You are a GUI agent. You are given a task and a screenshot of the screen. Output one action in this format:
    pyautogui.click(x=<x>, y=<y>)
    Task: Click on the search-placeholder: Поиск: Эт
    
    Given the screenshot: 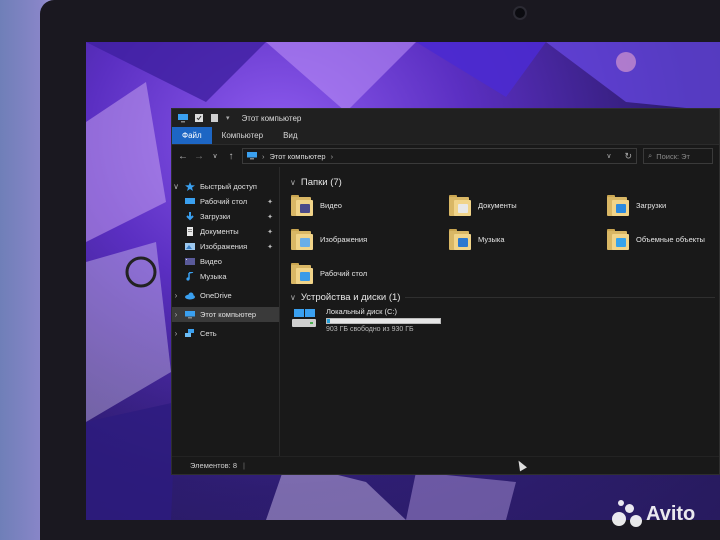 What is the action you would take?
    pyautogui.click(x=673, y=156)
    